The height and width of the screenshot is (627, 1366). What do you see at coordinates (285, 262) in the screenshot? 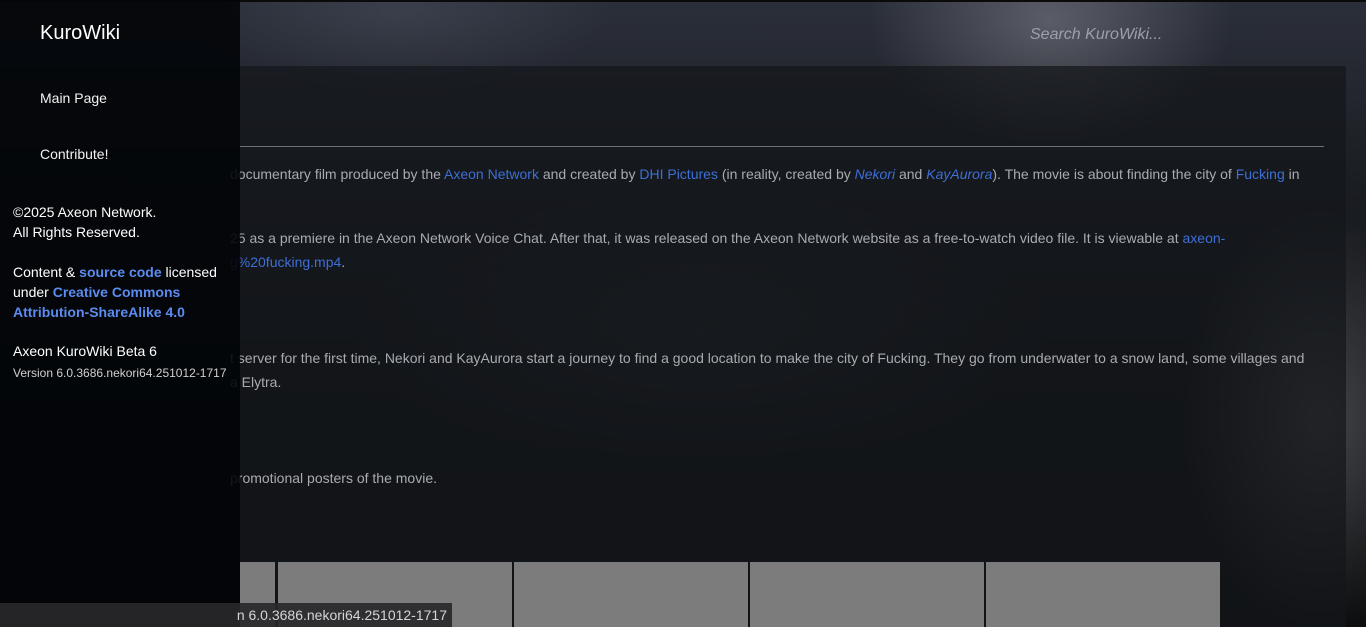
I see `link-video-file-cont: g%20fucking.mp4` at bounding box center [285, 262].